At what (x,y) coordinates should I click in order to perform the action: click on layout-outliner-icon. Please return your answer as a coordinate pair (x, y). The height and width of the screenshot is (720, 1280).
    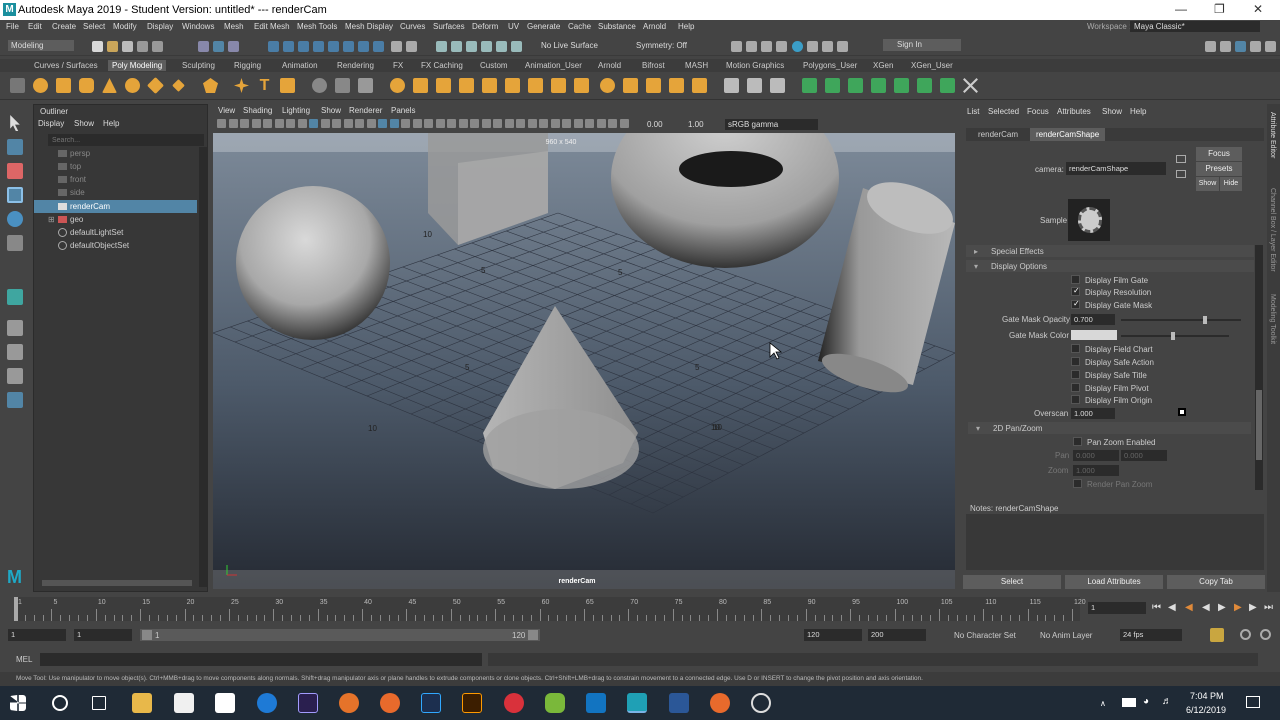
    Looking at the image, I should click on (15, 400).